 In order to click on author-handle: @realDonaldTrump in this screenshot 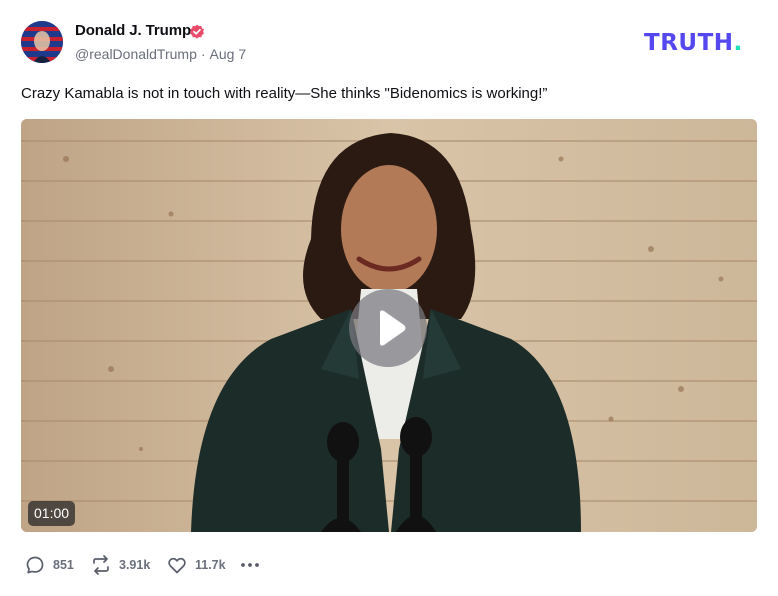, I will do `click(136, 54)`.